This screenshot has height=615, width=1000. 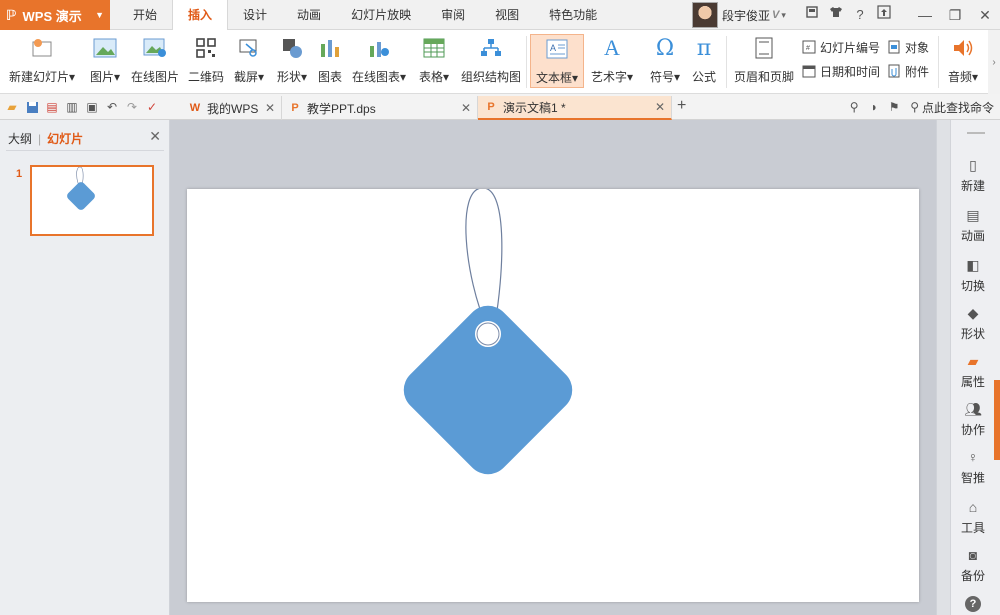 I want to click on window-controls: — ❐ ✕, so click(x=955, y=15).